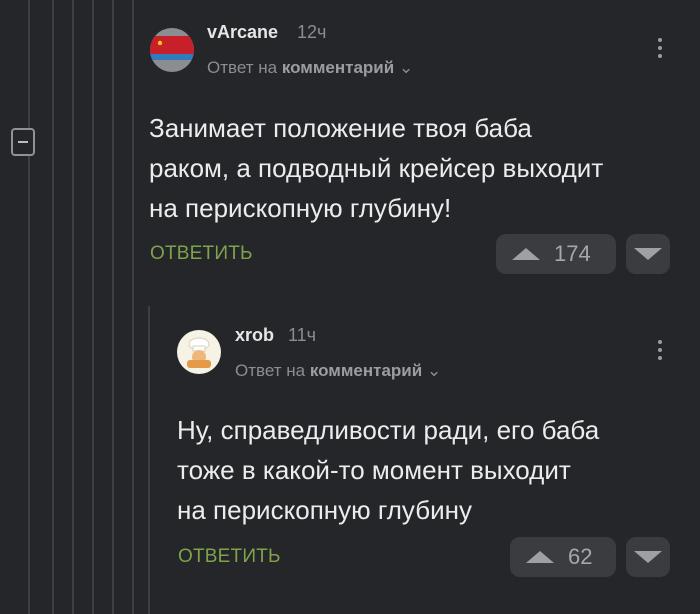 This screenshot has height=614, width=700. I want to click on username: xrob, so click(254, 335).